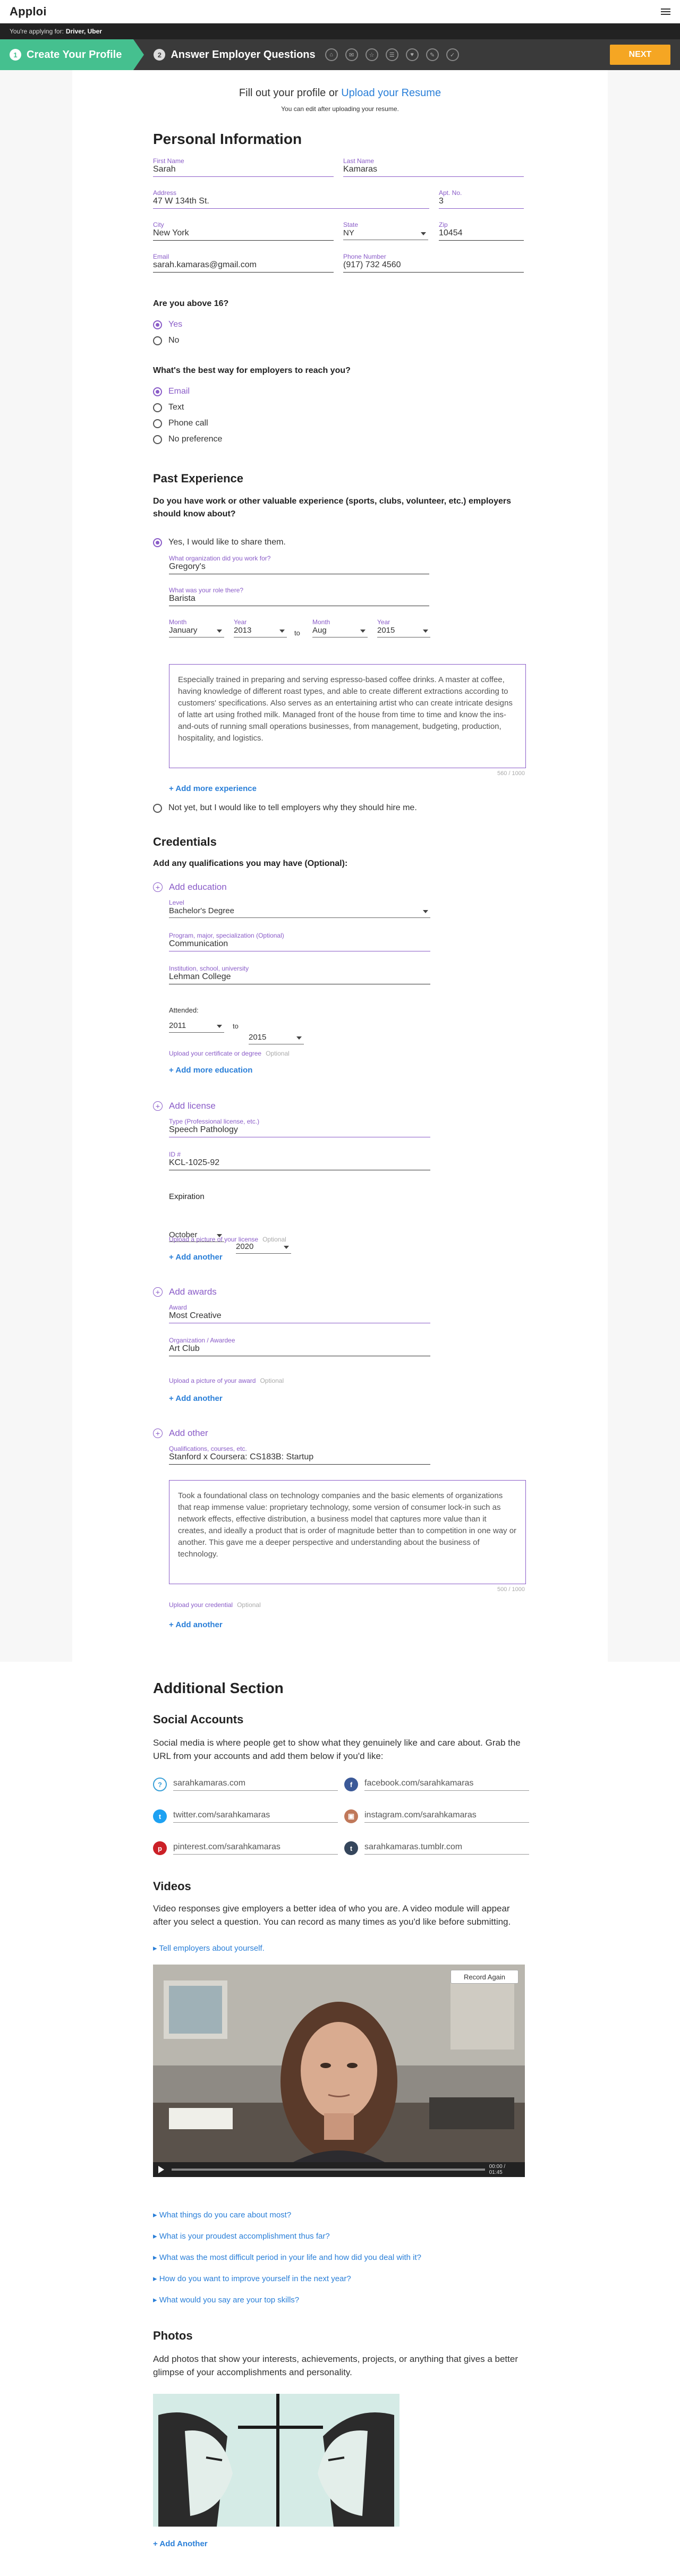  Describe the element at coordinates (403, 627) in the screenshot. I see `end-year-field: Year 2015` at that location.